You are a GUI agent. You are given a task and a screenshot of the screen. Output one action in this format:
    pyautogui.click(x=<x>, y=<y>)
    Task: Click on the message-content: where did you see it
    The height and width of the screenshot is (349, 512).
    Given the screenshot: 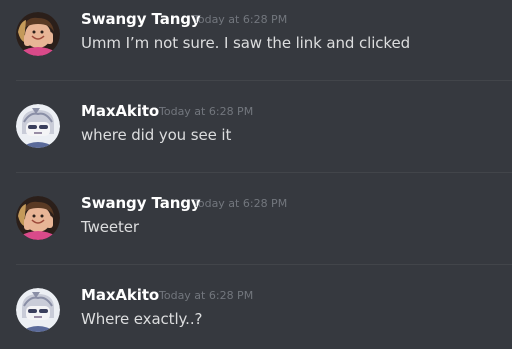 What is the action you would take?
    pyautogui.click(x=156, y=135)
    